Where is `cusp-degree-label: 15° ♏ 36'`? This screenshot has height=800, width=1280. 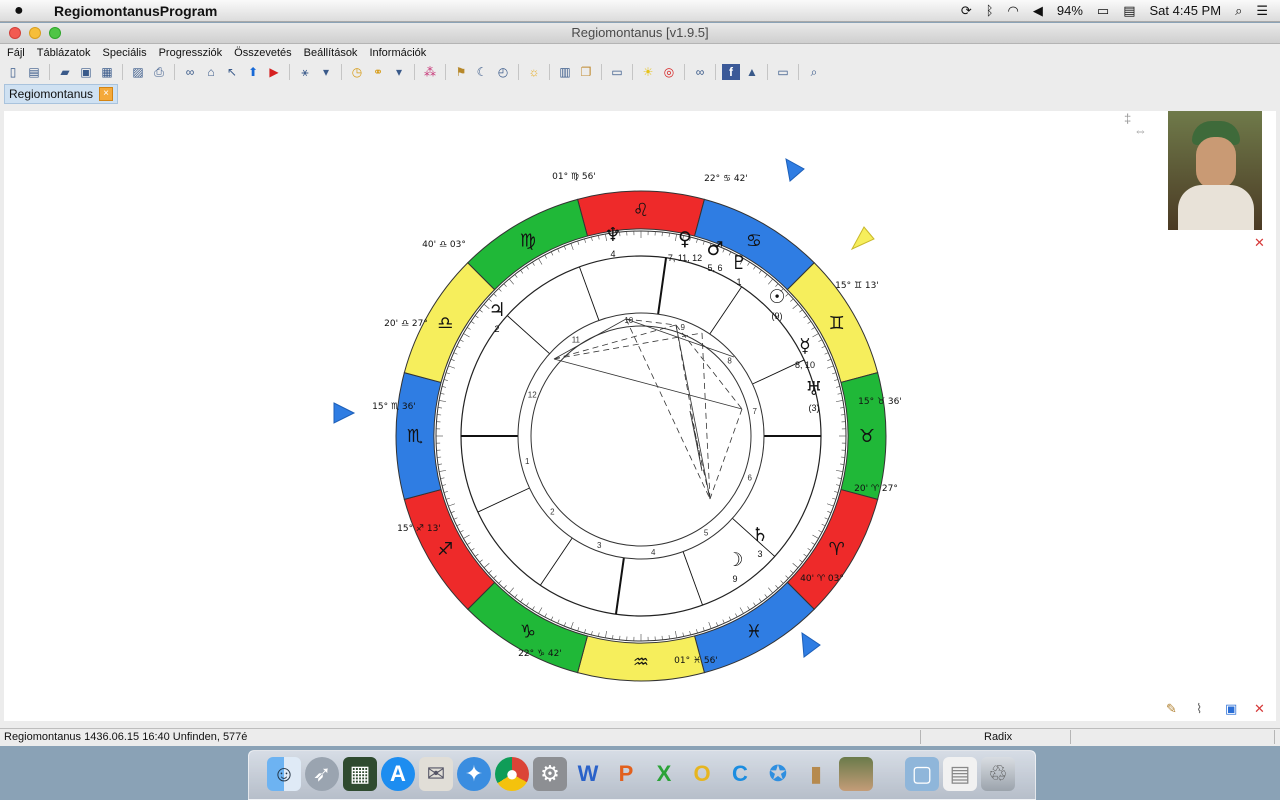
cusp-degree-label: 15° ♏ 36' is located at coordinates (394, 407).